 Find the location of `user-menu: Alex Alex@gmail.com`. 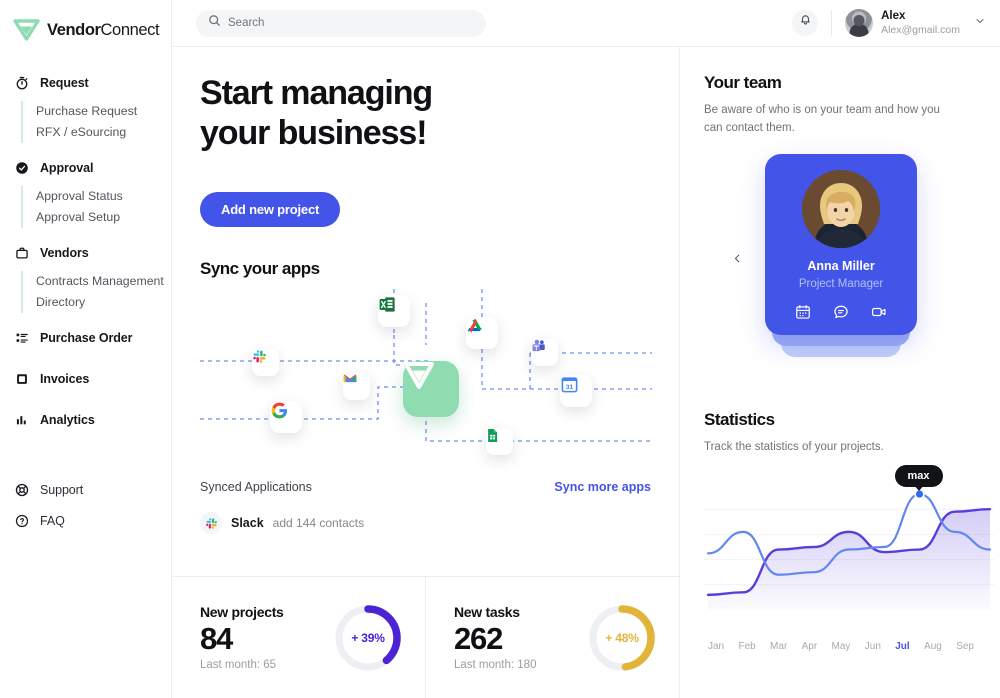

user-menu: Alex Alex@gmail.com is located at coordinates (920, 23).